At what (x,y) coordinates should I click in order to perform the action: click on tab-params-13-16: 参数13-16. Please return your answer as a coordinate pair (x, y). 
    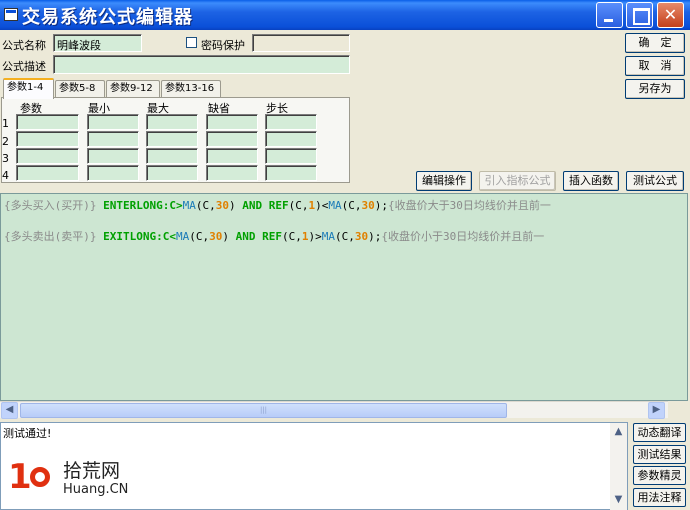
    Looking at the image, I should click on (191, 89).